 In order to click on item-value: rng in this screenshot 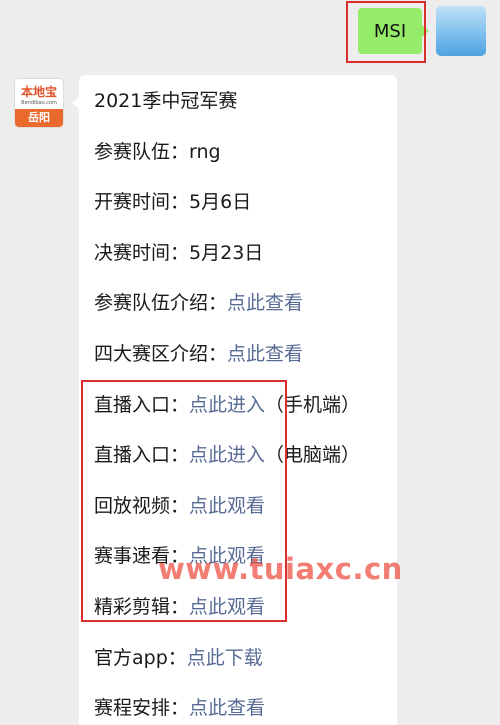, I will do `click(205, 152)`.